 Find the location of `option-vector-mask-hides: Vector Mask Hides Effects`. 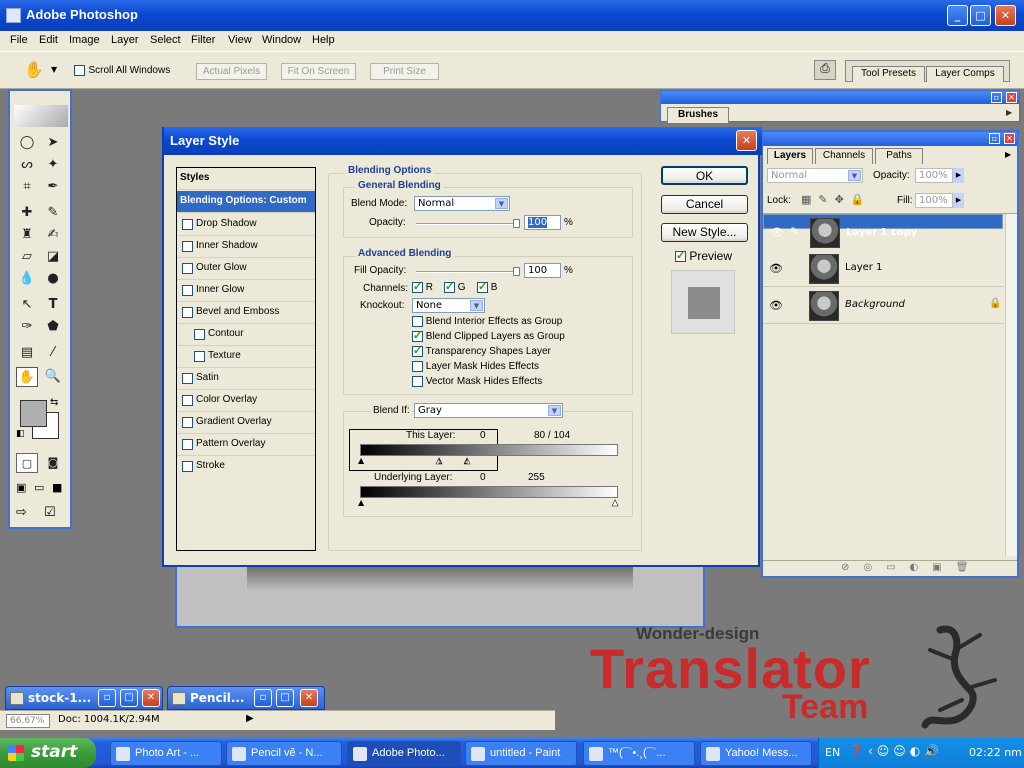

option-vector-mask-hides: Vector Mask Hides Effects is located at coordinates (477, 381).